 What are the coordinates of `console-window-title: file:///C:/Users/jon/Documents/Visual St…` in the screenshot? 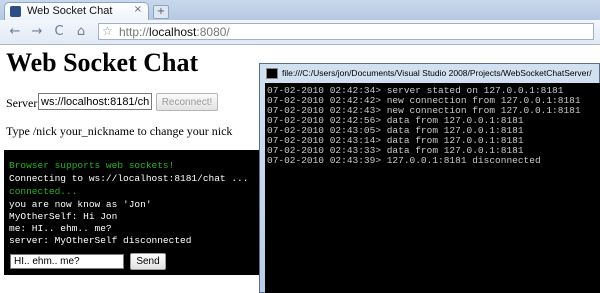 It's located at (437, 73).